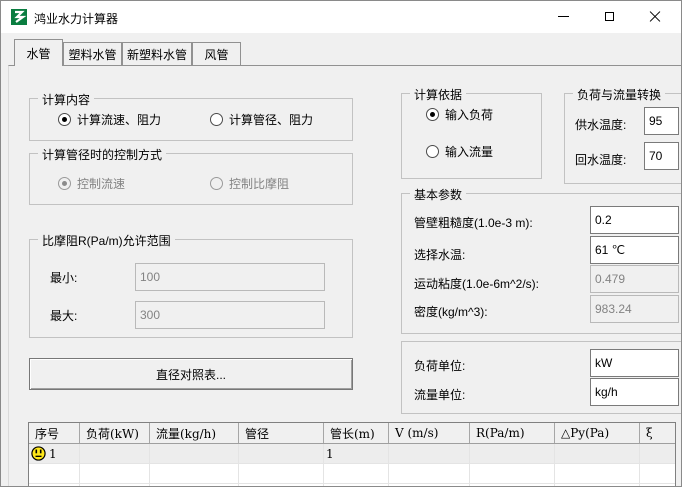 Image resolution: width=682 pixels, height=487 pixels. What do you see at coordinates (512, 433) in the screenshot?
I see `col-r: R(Pa/m)` at bounding box center [512, 433].